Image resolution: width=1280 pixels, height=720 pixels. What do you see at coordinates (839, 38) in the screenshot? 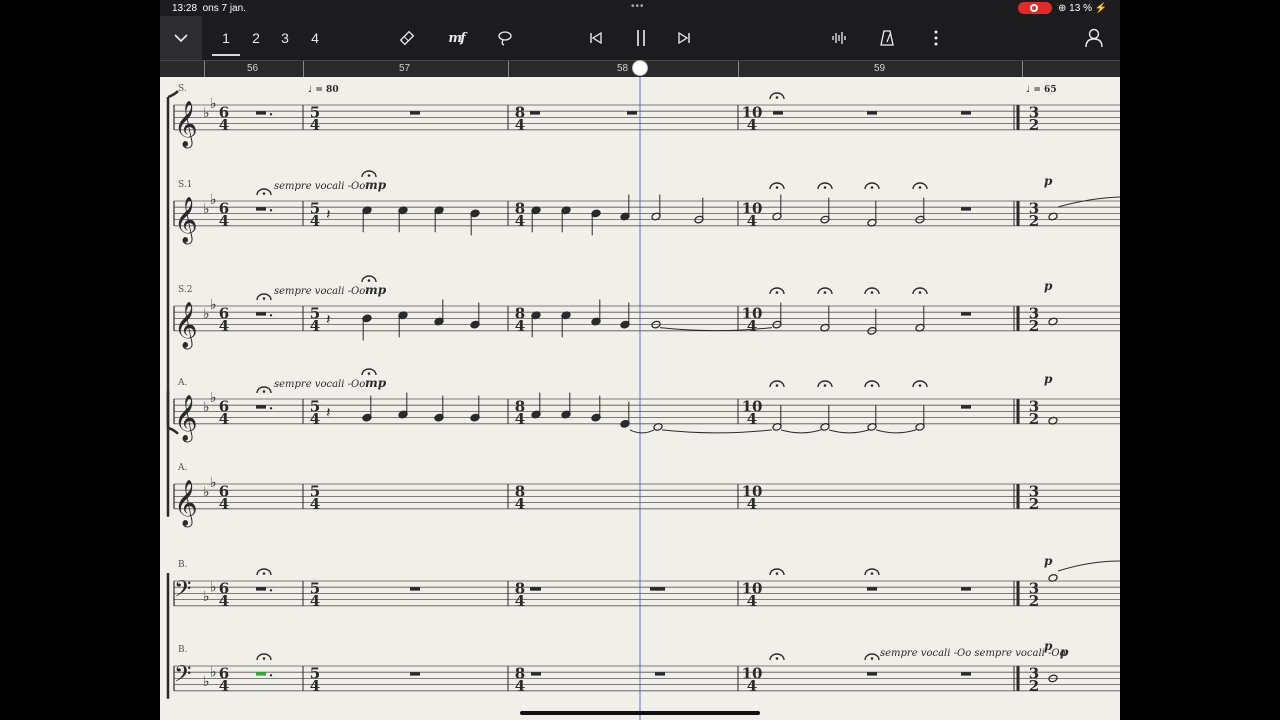
I see `waveform-icon` at bounding box center [839, 38].